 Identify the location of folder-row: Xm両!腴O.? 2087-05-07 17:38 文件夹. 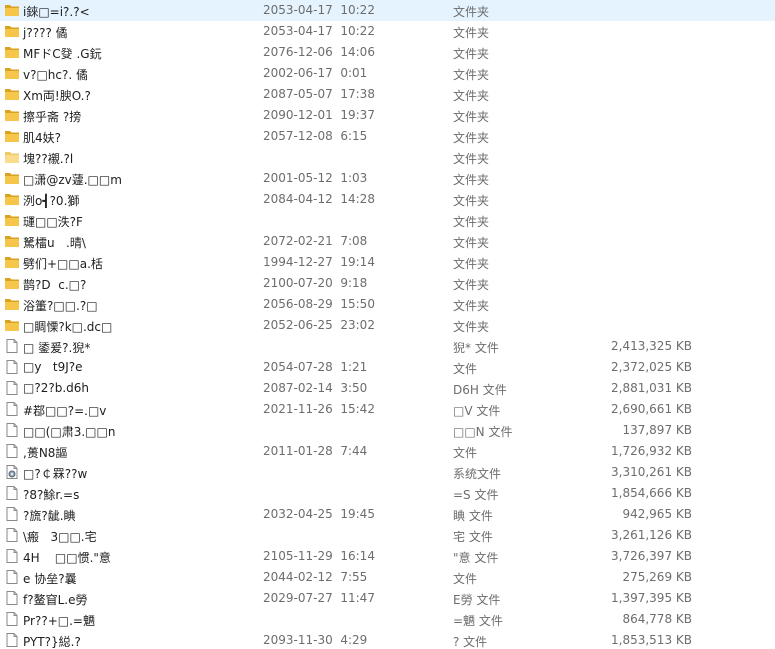
(387, 94).